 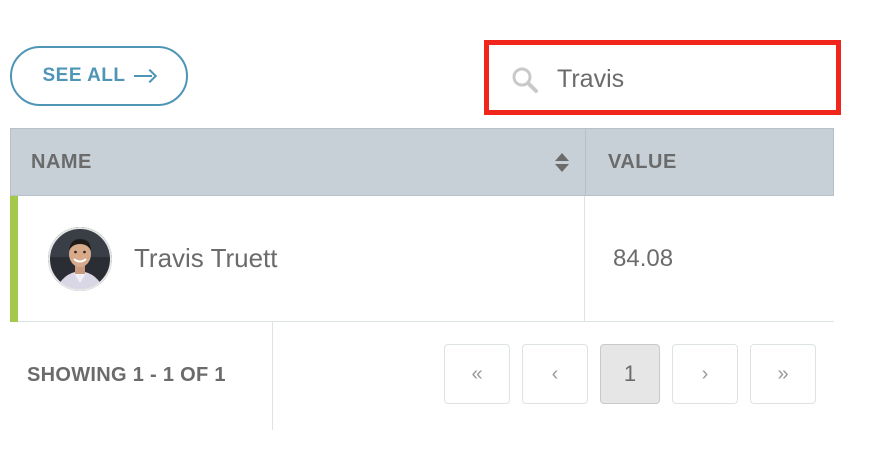 What do you see at coordinates (477, 374) in the screenshot?
I see `first-page-button: «` at bounding box center [477, 374].